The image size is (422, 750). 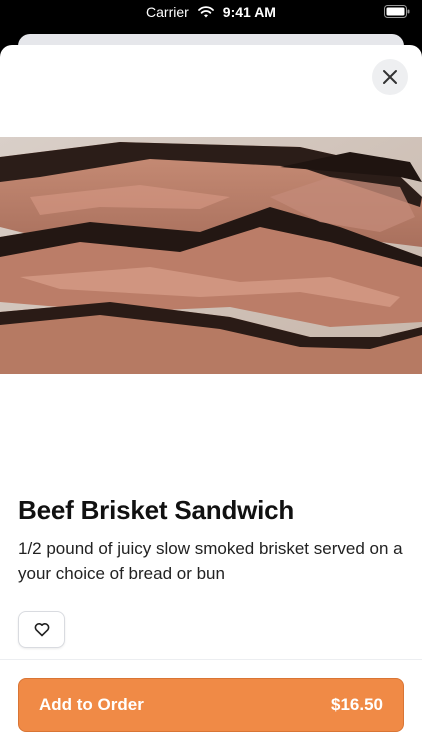 I want to click on price-label: $16.50, so click(x=357, y=704).